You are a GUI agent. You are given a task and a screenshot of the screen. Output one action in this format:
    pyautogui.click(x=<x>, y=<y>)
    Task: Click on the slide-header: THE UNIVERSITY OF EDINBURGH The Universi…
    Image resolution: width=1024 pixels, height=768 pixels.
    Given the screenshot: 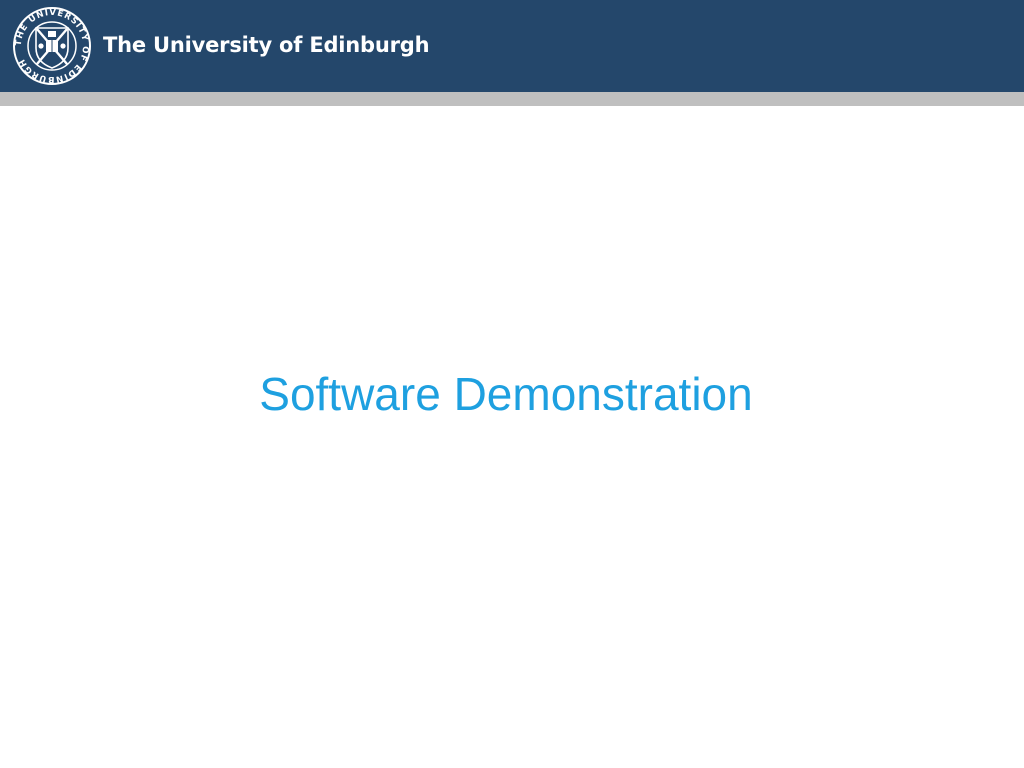 What is the action you would take?
    pyautogui.click(x=512, y=46)
    